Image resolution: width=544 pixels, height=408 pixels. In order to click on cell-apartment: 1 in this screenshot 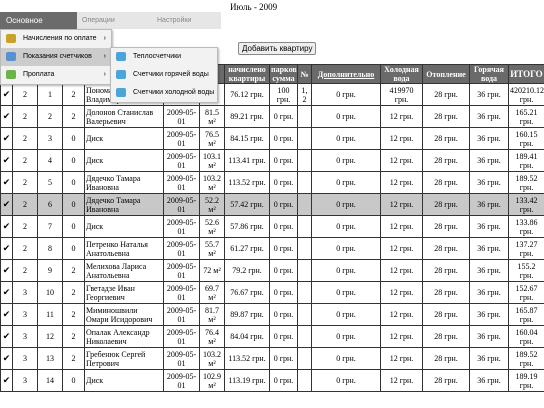, I will do `click(50, 94)`.